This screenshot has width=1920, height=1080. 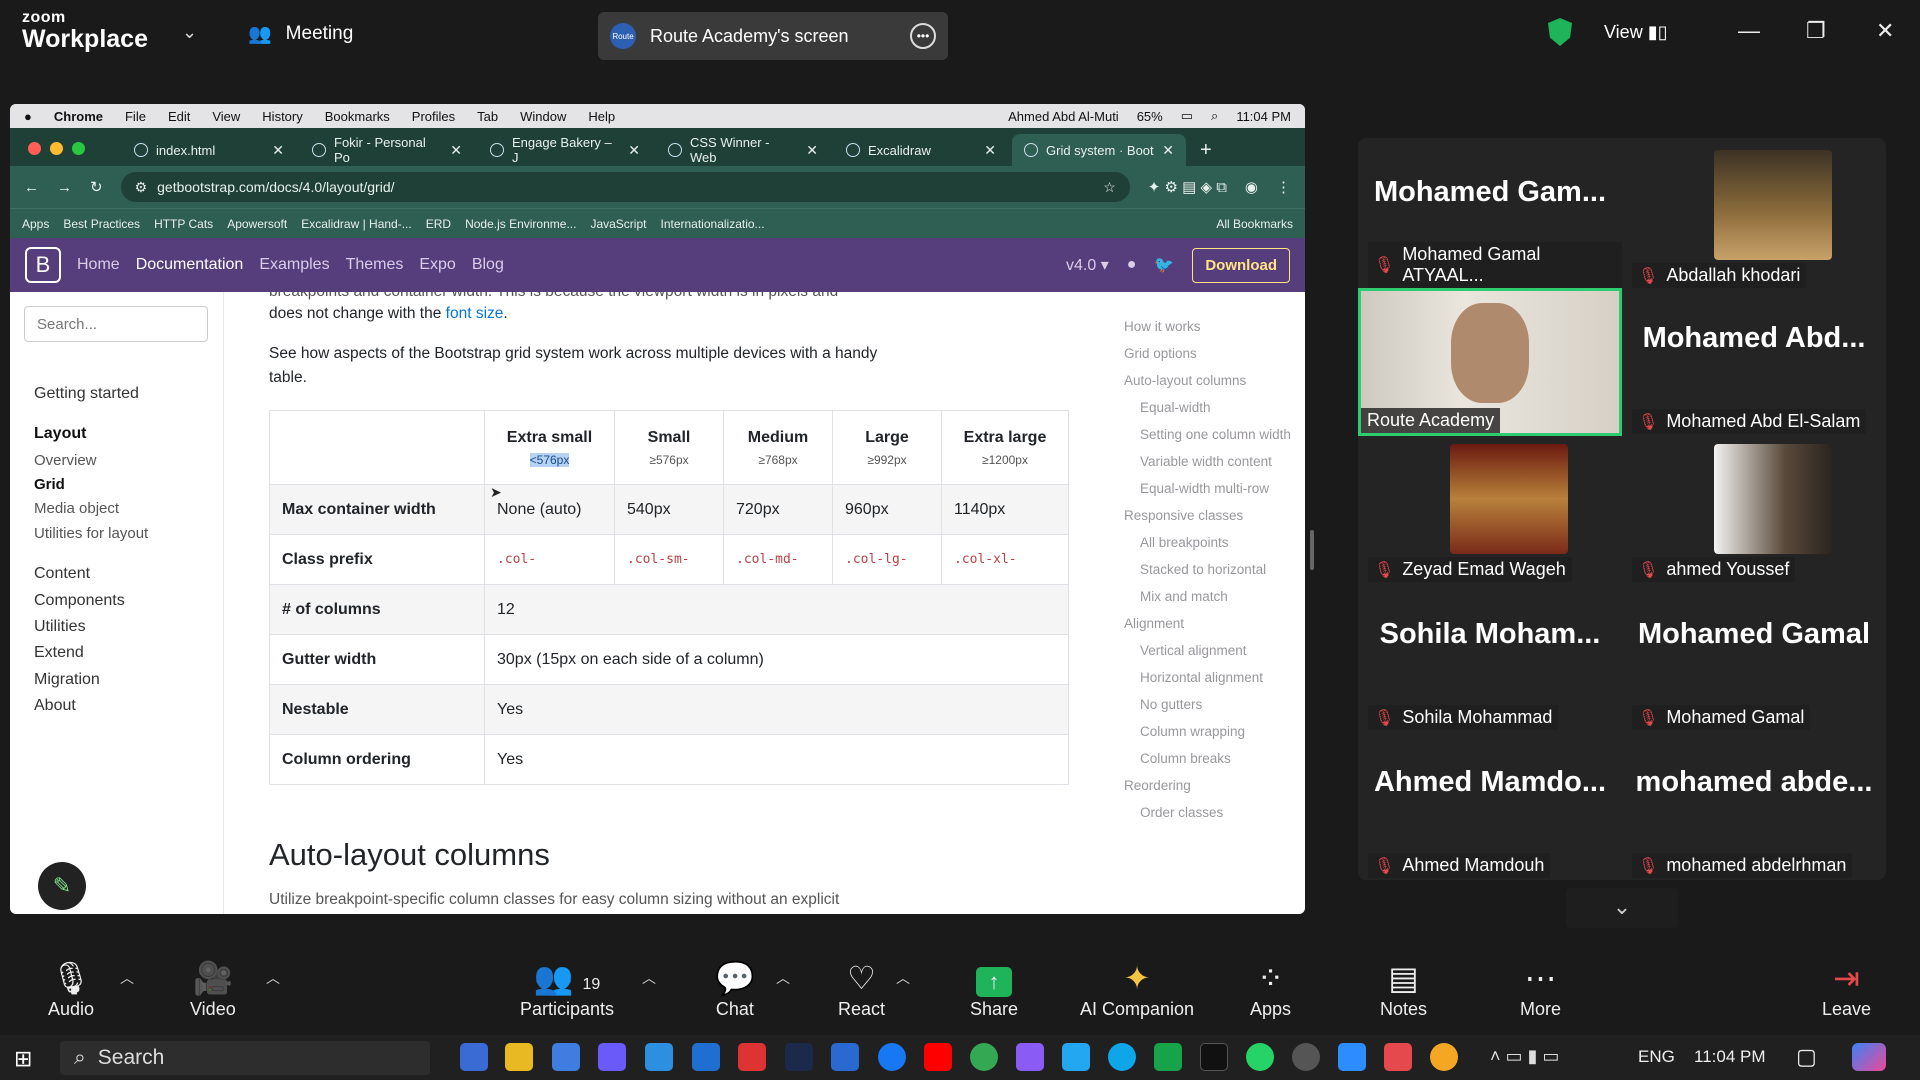 What do you see at coordinates (861, 978) in the screenshot?
I see `heart-icon: ♡` at bounding box center [861, 978].